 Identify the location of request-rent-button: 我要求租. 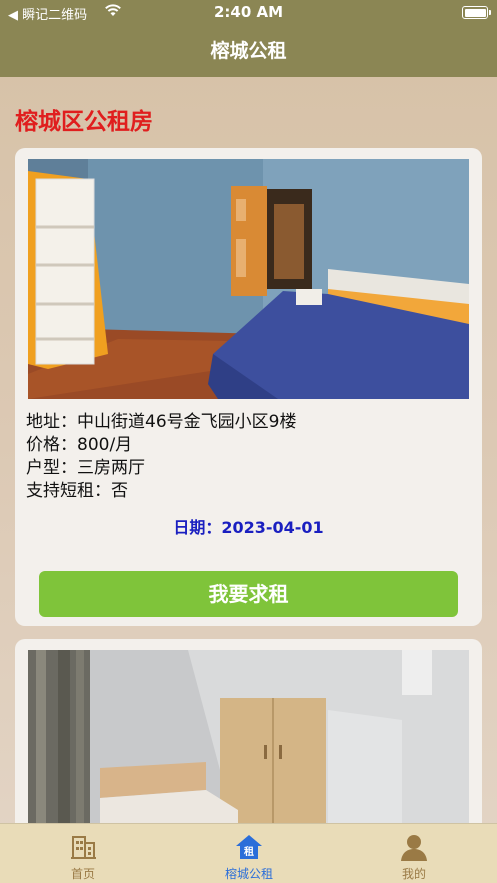
(248, 594).